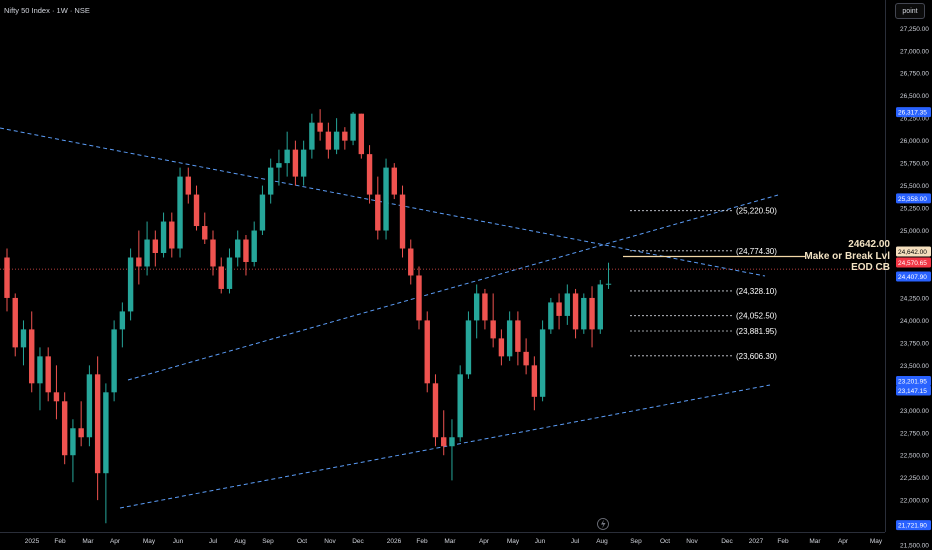 Image resolution: width=932 pixels, height=550 pixels. Describe the element at coordinates (914, 186) in the screenshot. I see `y-tick-label: 25,500.00` at that location.